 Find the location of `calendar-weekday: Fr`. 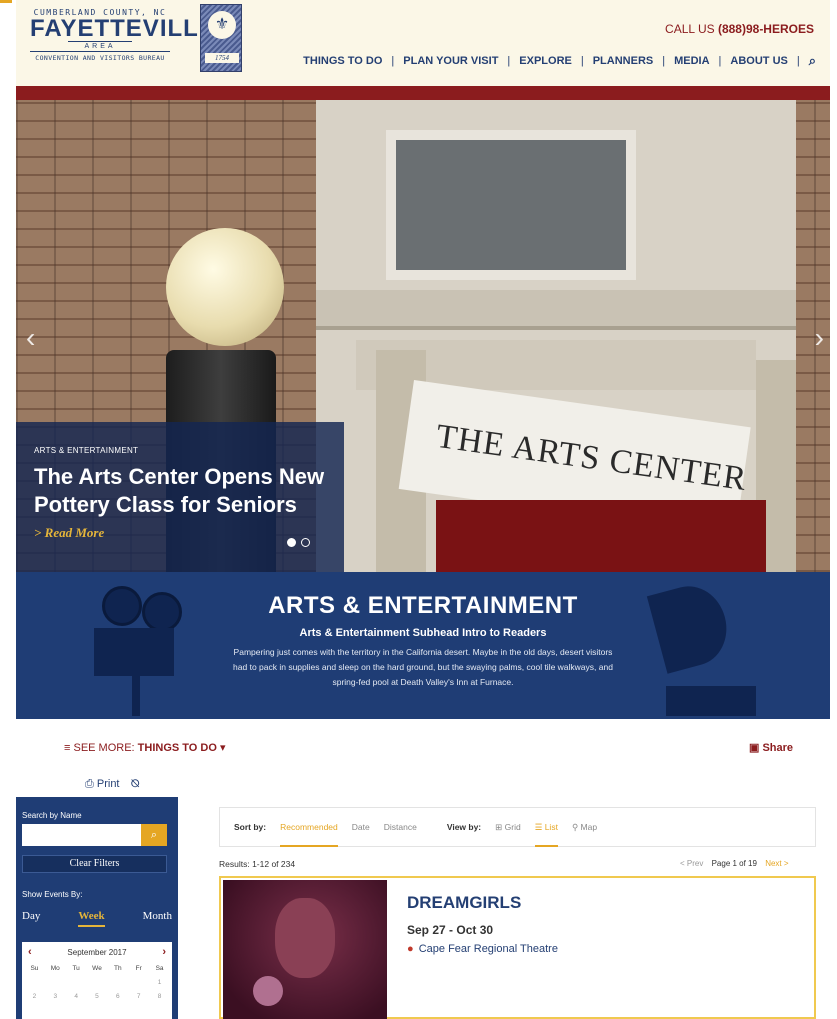

calendar-weekday: Fr is located at coordinates (138, 968).